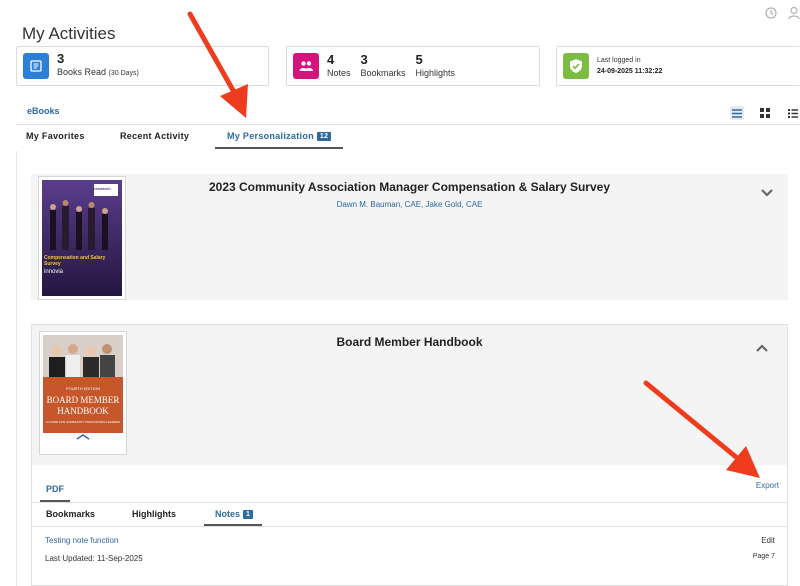 The image size is (800, 586). What do you see at coordinates (701, 429) in the screenshot?
I see `arrow-to-export-link` at bounding box center [701, 429].